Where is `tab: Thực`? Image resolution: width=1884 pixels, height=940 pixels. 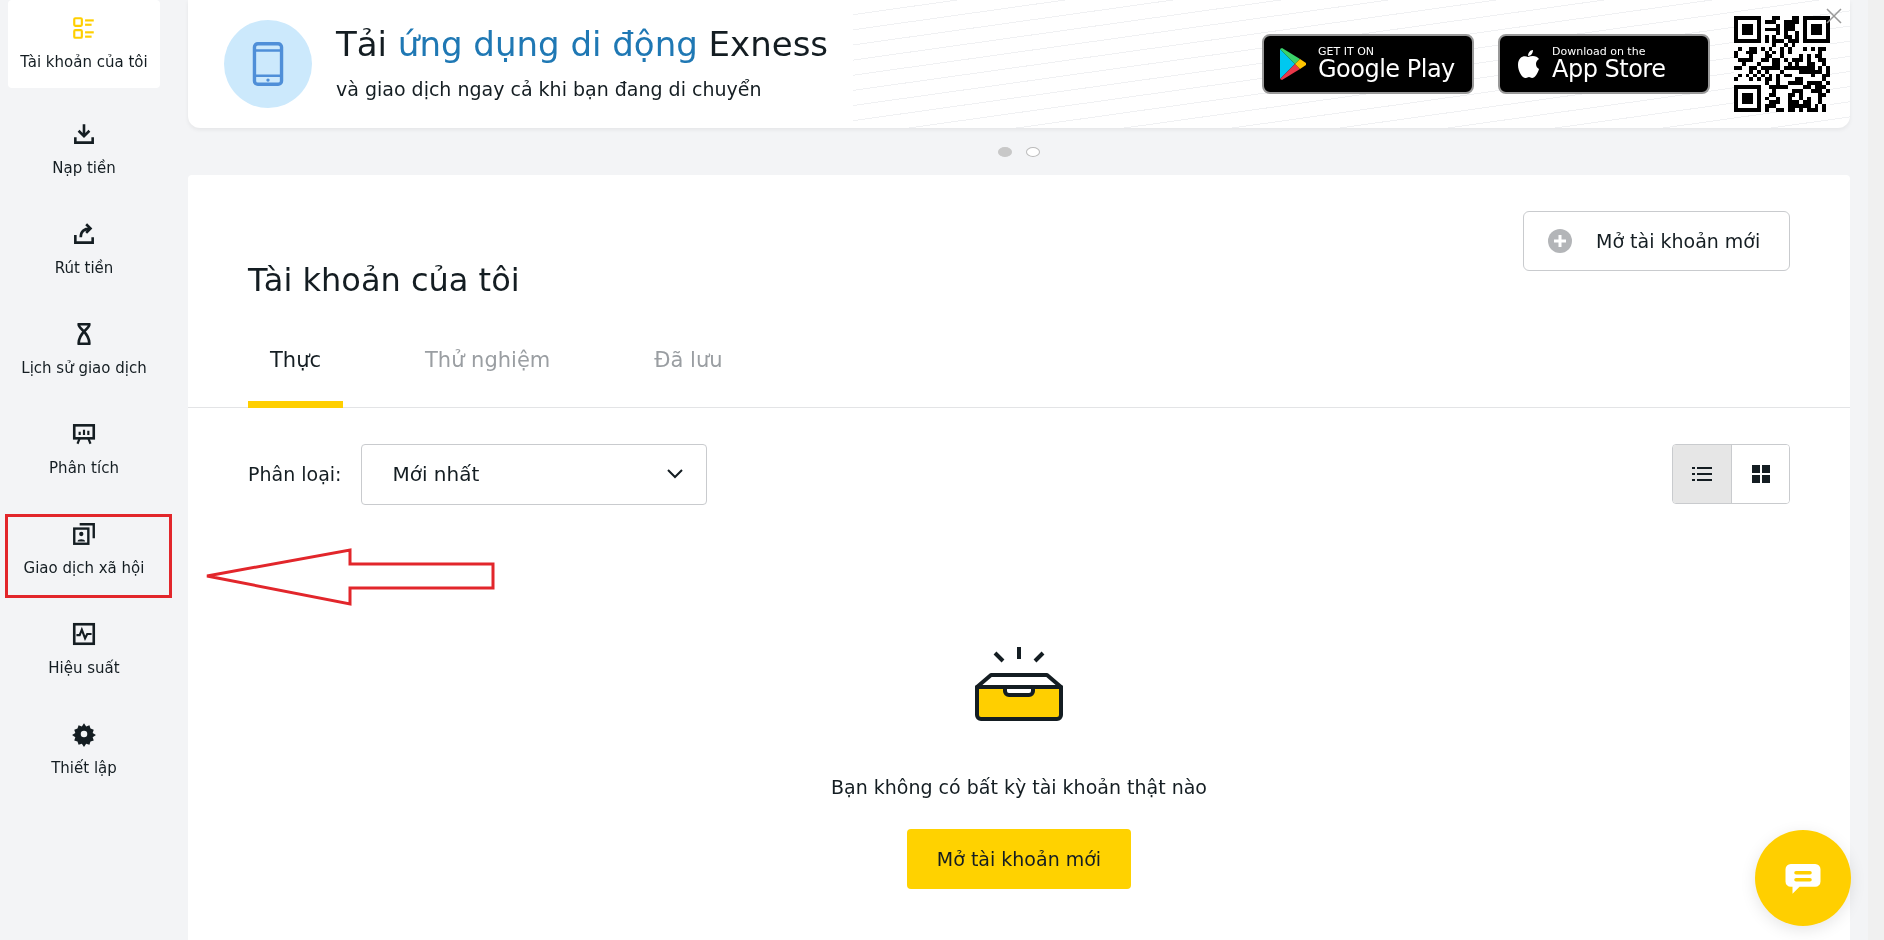 tab: Thực is located at coordinates (295, 376).